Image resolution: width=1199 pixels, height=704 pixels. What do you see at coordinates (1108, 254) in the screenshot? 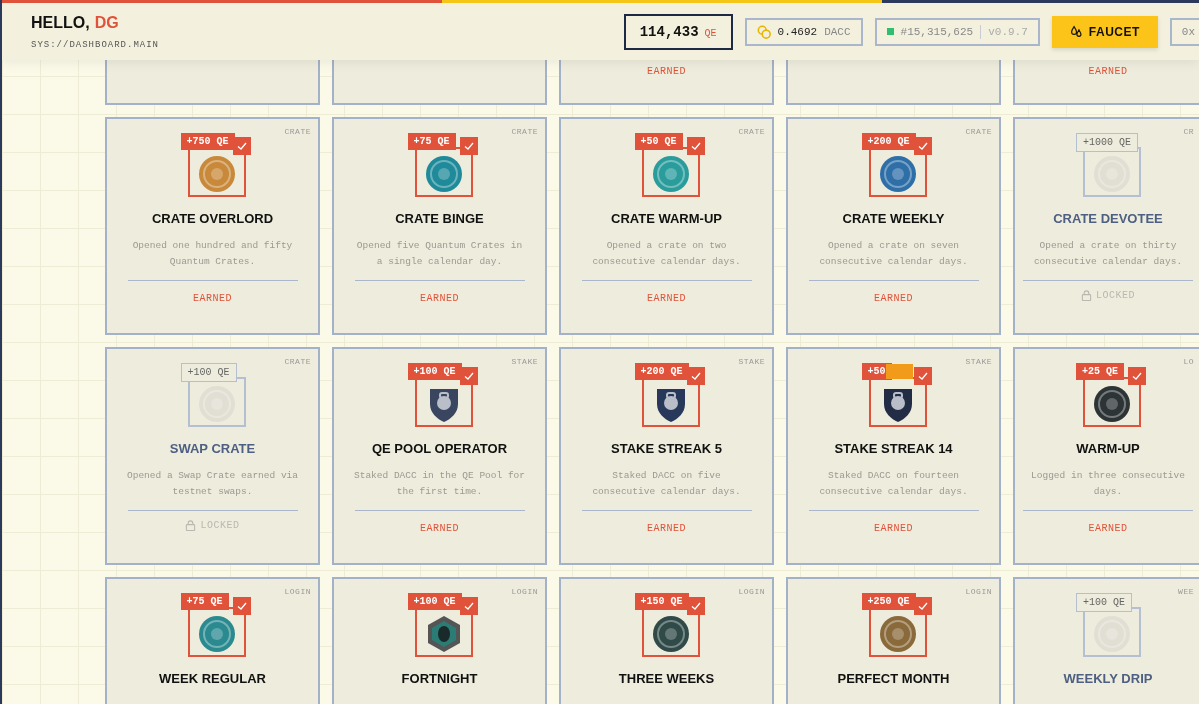
I see `achievement-description: Opened a crate on thirty consecutive calendar days.` at bounding box center [1108, 254].